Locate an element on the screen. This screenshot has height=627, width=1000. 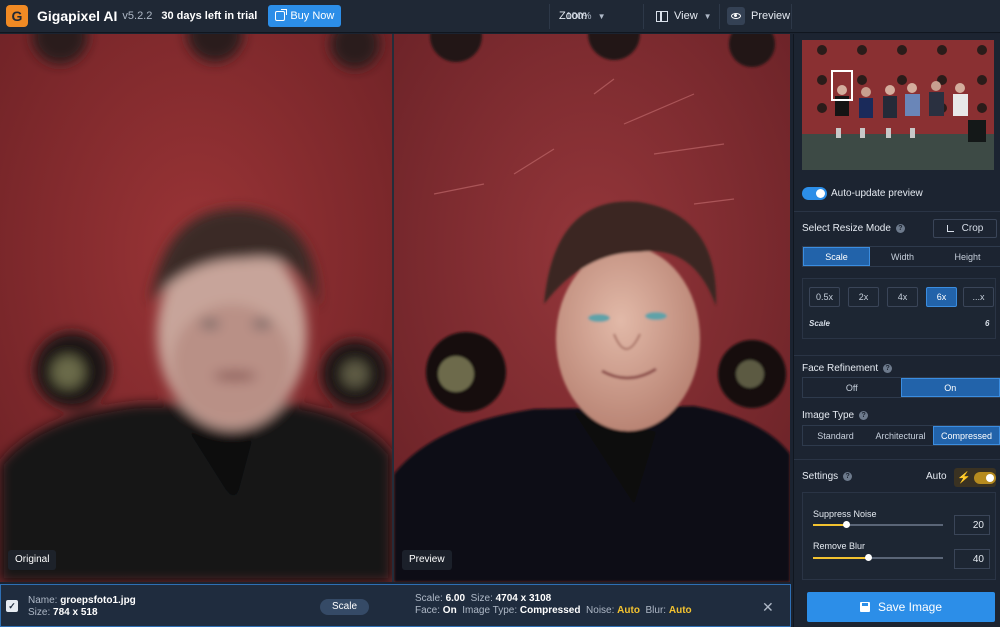
image-type-standard: Standard is located at coordinates (835, 435).